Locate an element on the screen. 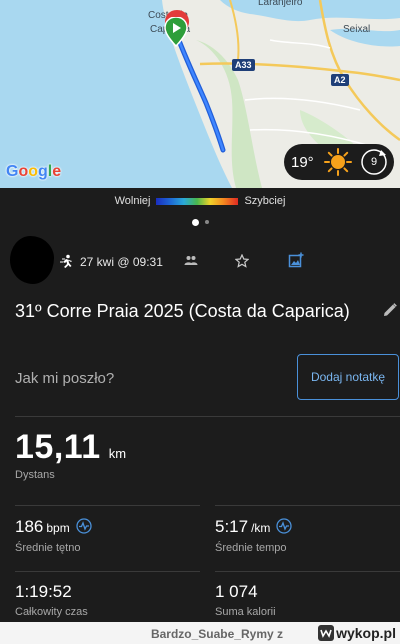 This screenshot has width=400, height=644. avg-hr-unit: bpm is located at coordinates (58, 528).